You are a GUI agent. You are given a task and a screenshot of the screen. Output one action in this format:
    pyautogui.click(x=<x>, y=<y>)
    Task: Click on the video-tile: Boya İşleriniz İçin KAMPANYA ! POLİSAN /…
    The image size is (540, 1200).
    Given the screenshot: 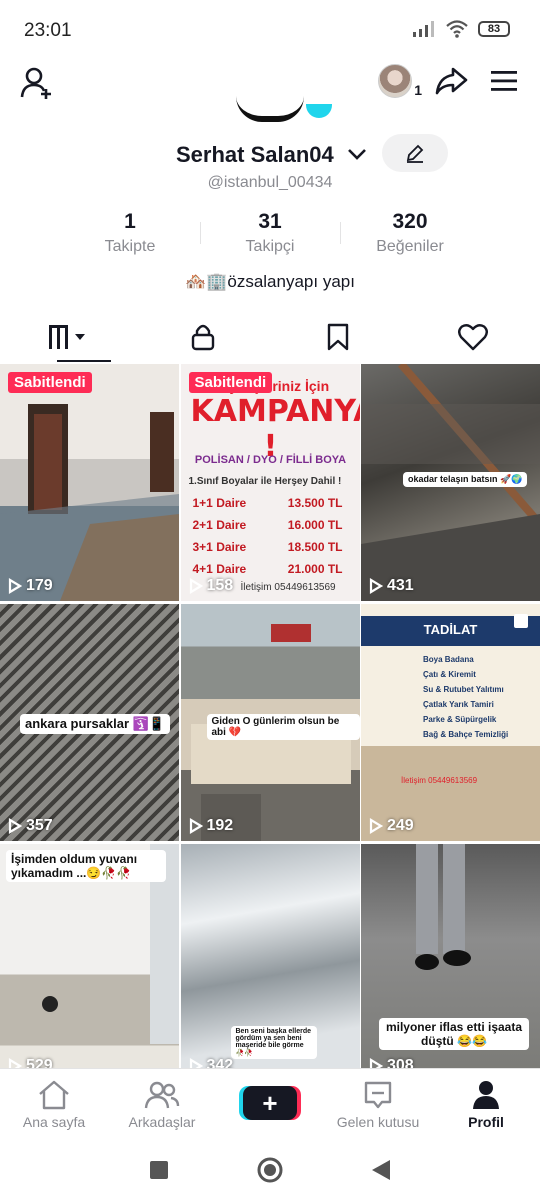 What is the action you would take?
    pyautogui.click(x=270, y=482)
    